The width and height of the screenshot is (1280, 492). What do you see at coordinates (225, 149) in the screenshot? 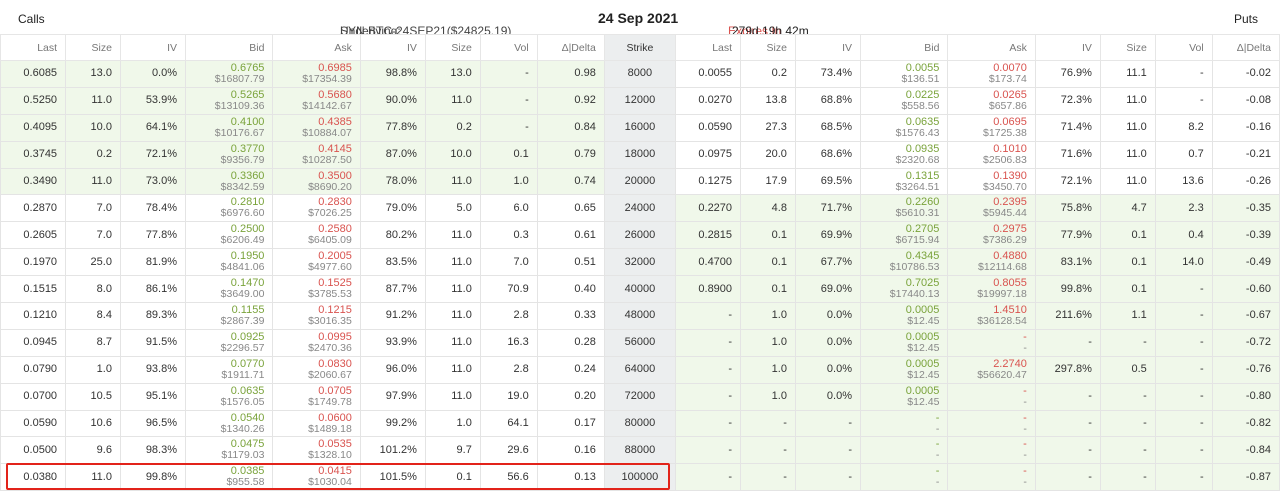
I see `call-bid-price: 0.3770` at bounding box center [225, 149].